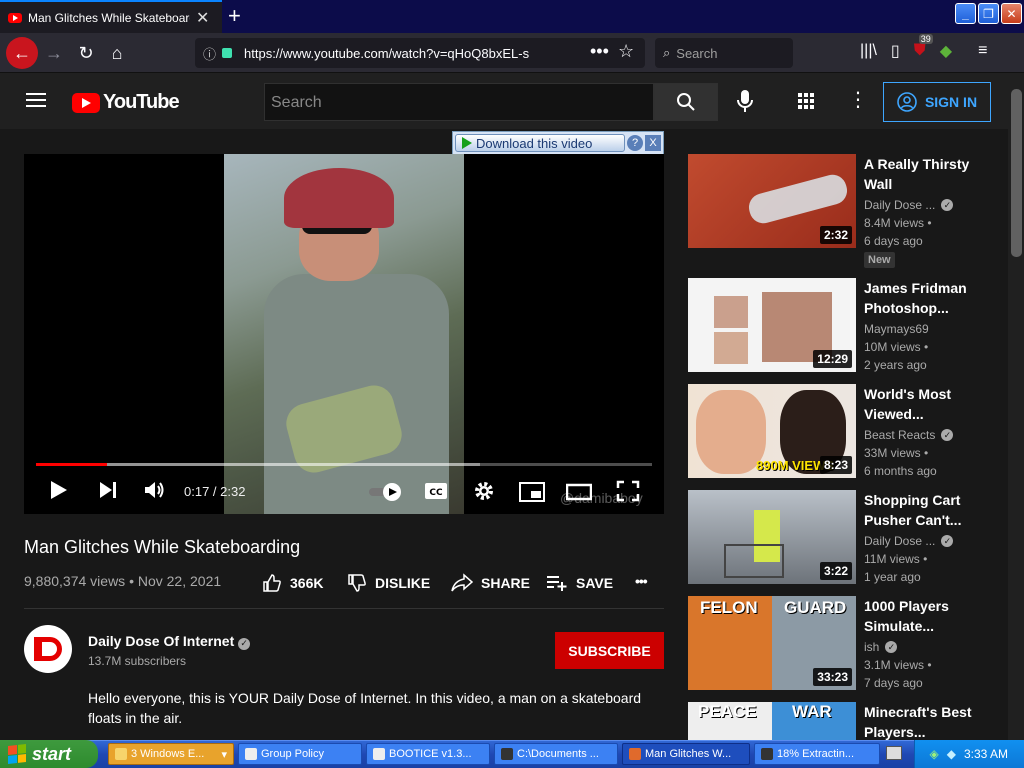 This screenshot has width=1024, height=768. Describe the element at coordinates (155, 493) in the screenshot. I see `volume-button` at that location.